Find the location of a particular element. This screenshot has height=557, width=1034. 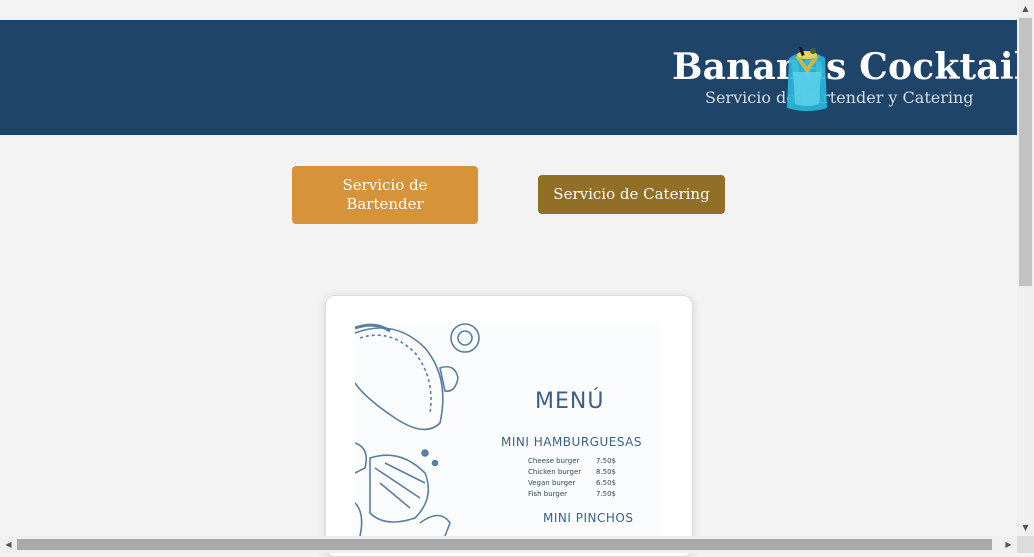

food-illustration is located at coordinates (417, 429).